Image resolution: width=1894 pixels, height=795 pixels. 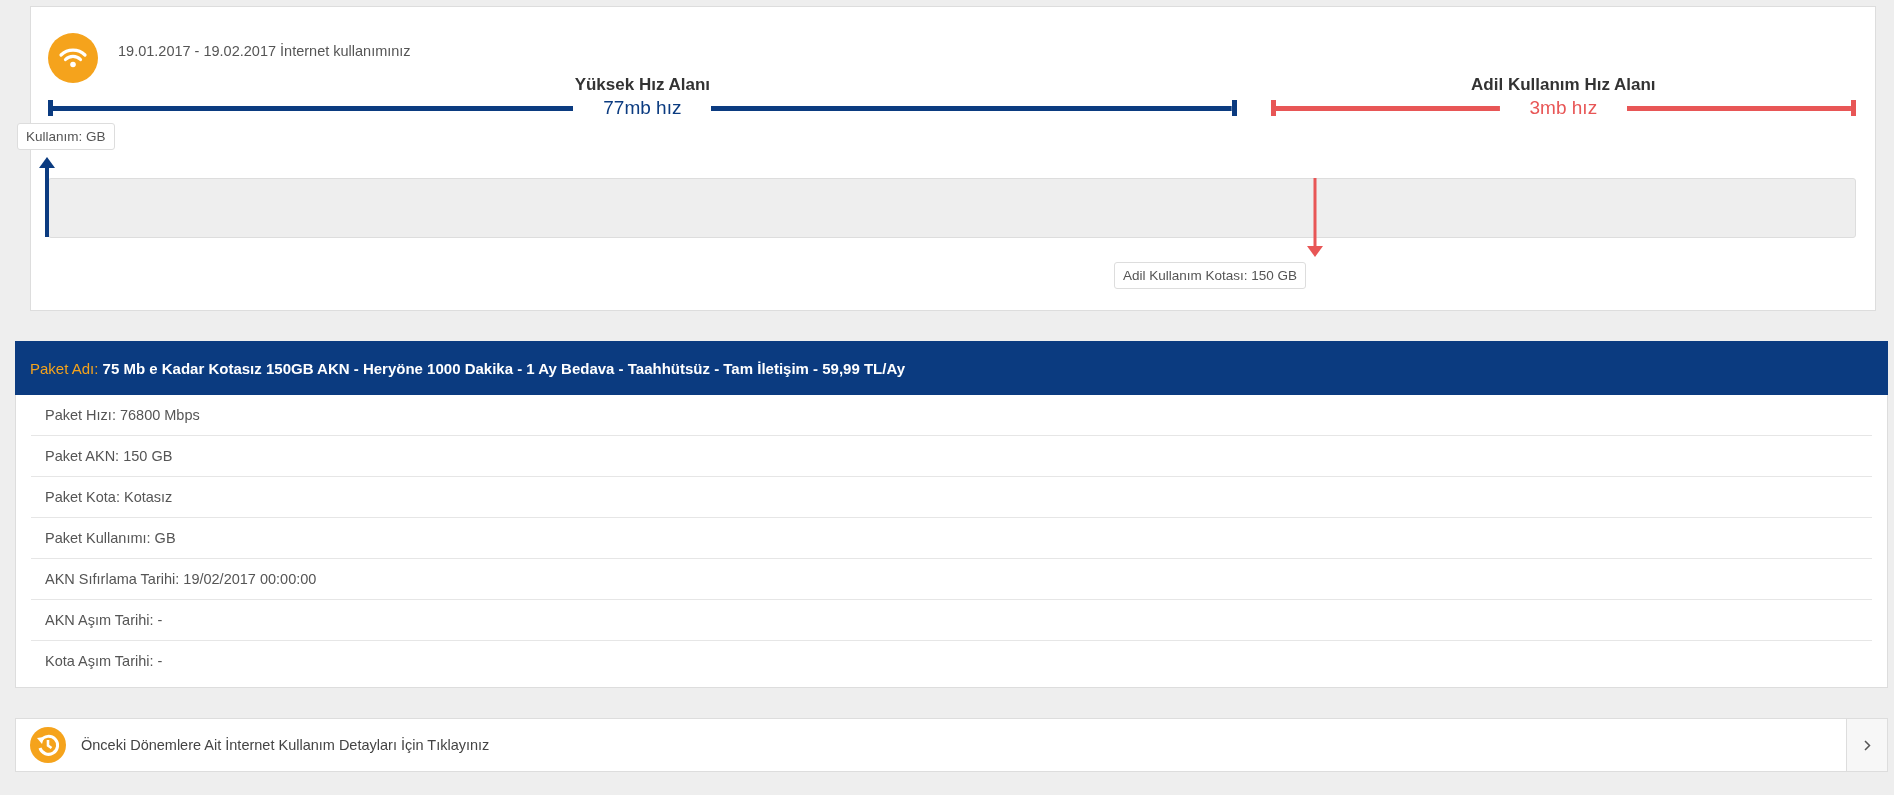 What do you see at coordinates (951, 620) in the screenshot?
I see `detail-row: AKN Aşım Tarihi: -` at bounding box center [951, 620].